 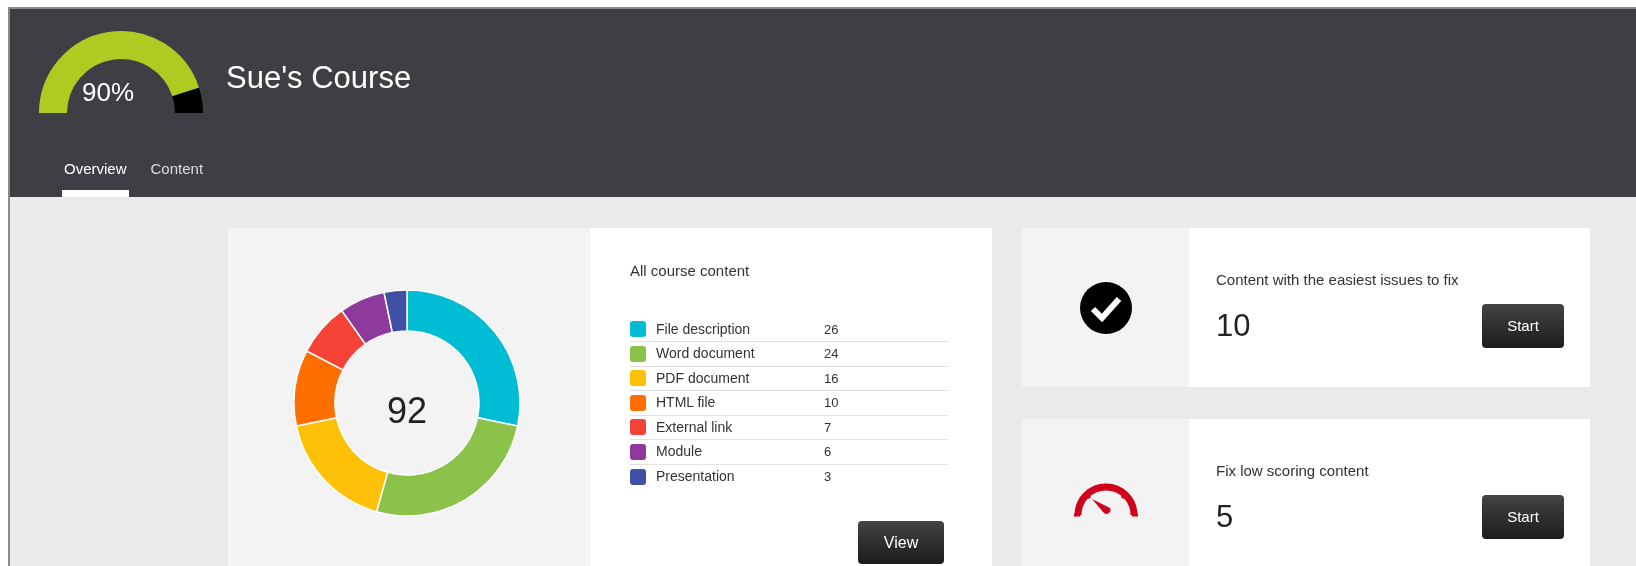 I want to click on action-title: Content with the easiest issues to fix, so click(x=1338, y=280).